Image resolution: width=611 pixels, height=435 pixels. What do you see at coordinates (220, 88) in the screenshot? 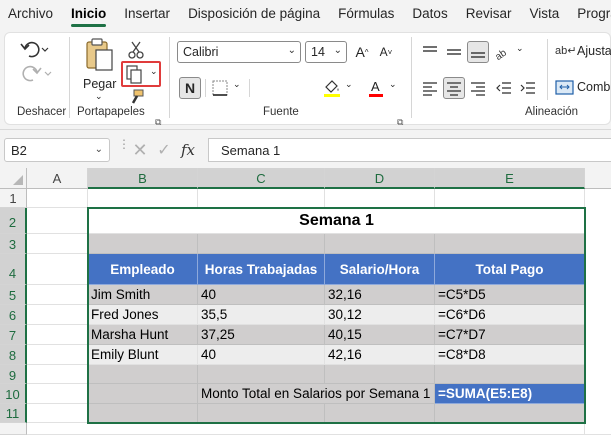
I see `borders-button` at bounding box center [220, 88].